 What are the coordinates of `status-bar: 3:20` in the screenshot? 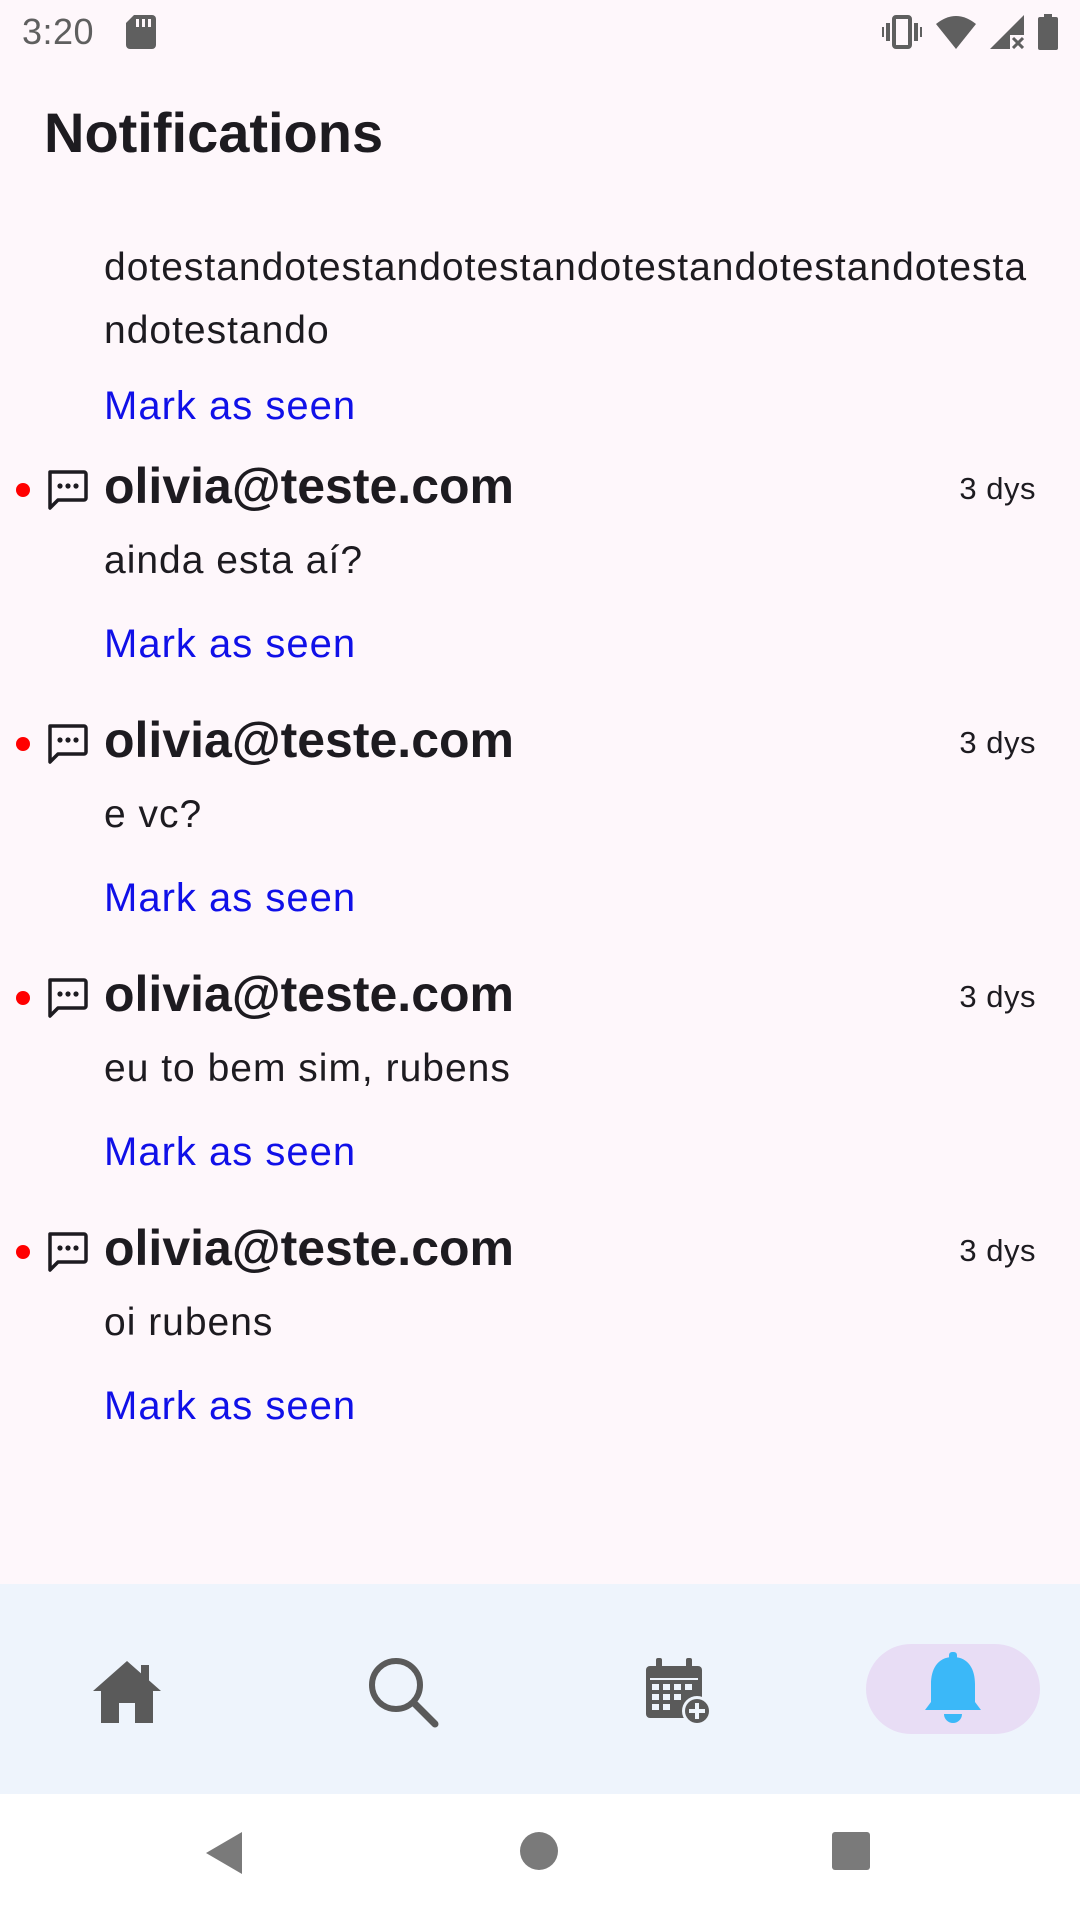 It's located at (540, 32).